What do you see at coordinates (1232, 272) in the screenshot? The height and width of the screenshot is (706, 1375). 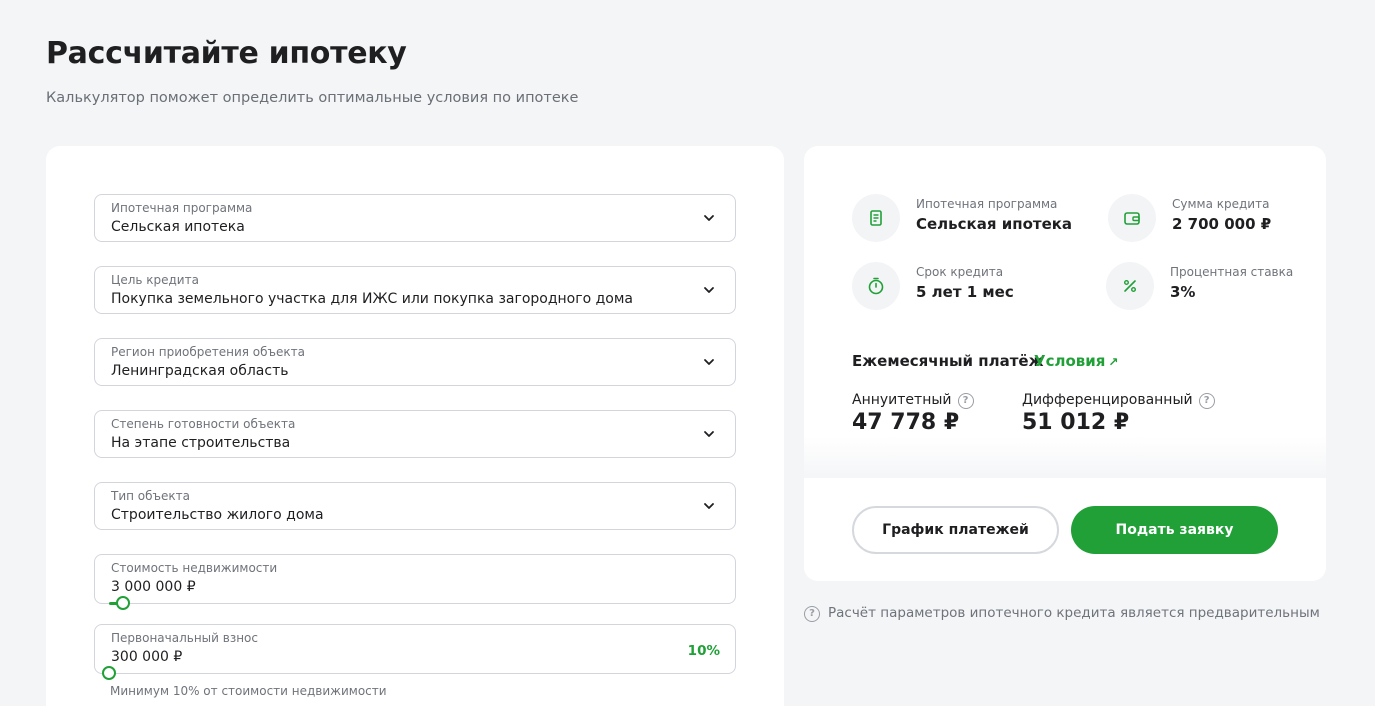 I see `result-rate-label: Процентная ставка` at bounding box center [1232, 272].